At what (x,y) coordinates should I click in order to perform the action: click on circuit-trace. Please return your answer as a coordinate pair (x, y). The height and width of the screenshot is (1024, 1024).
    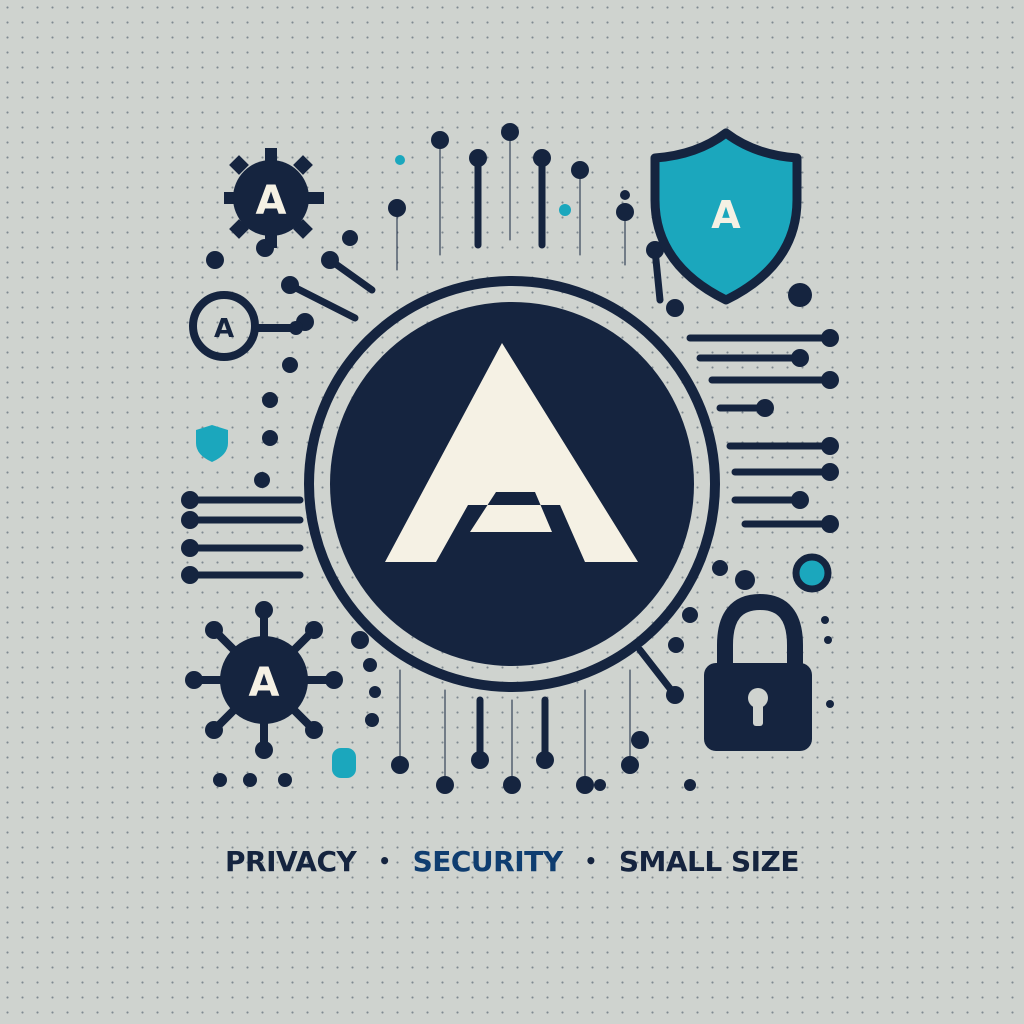
    Looking at the image, I should click on (322, 301).